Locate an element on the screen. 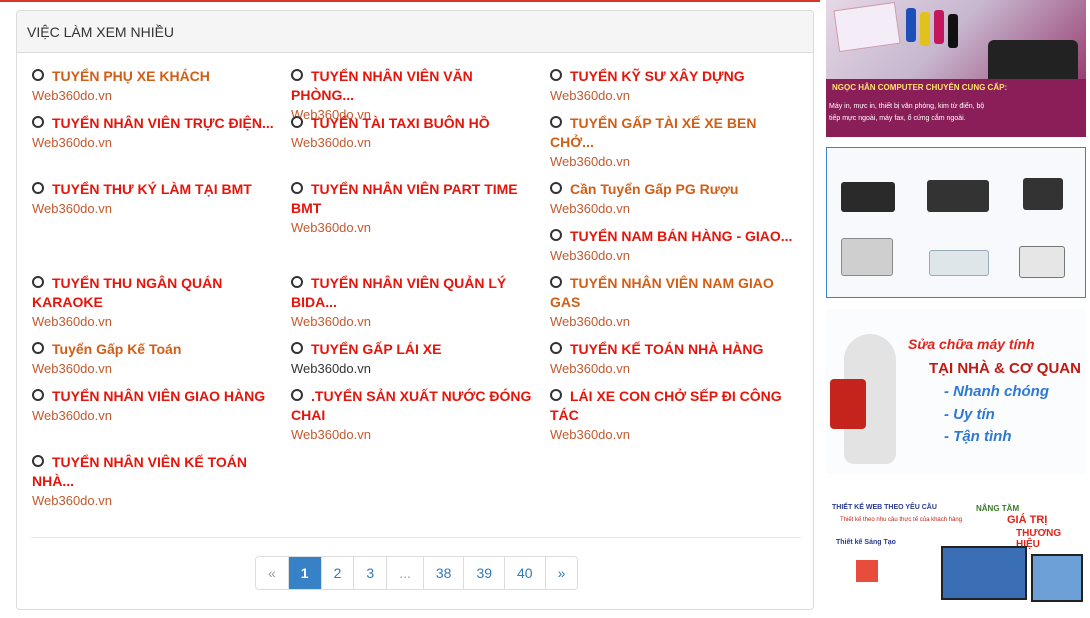 The width and height of the screenshot is (1090, 618). job-item: TUYỂN GẤP LÁI XE Web360do.vn is located at coordinates (413, 359).